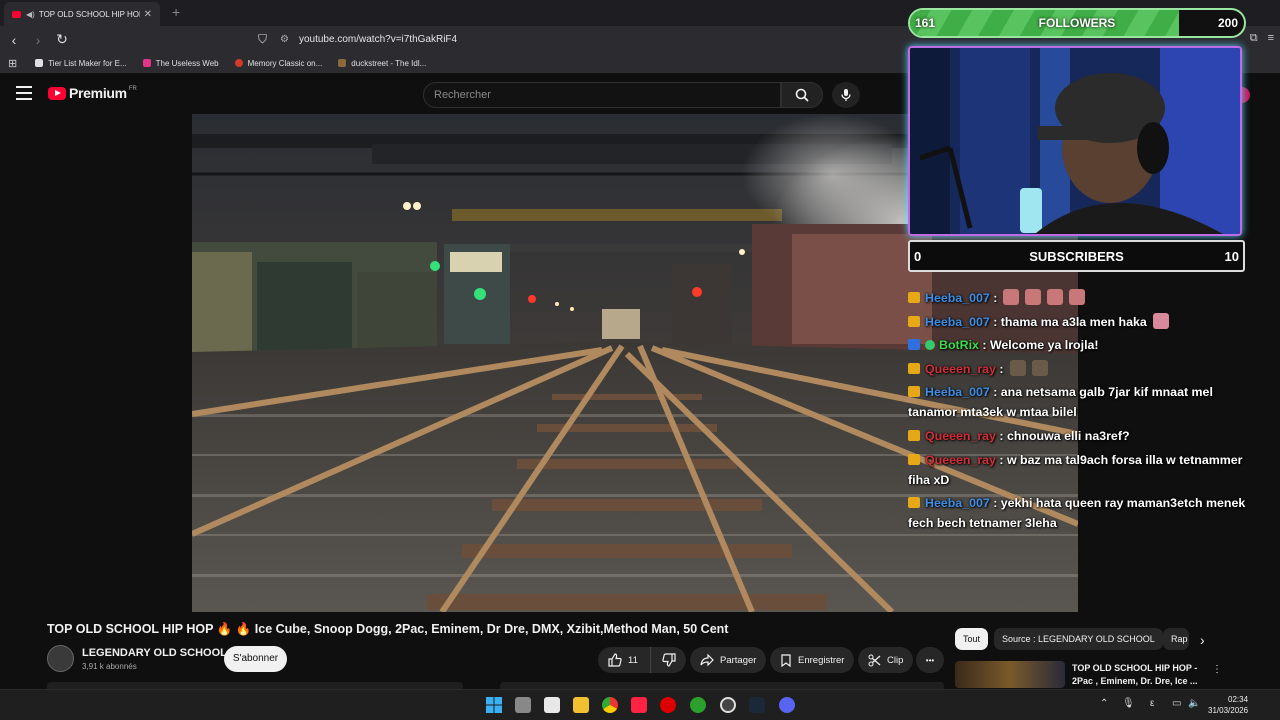  Describe the element at coordinates (1254, 38) in the screenshot. I see `extensions-icon: ⧉` at that location.